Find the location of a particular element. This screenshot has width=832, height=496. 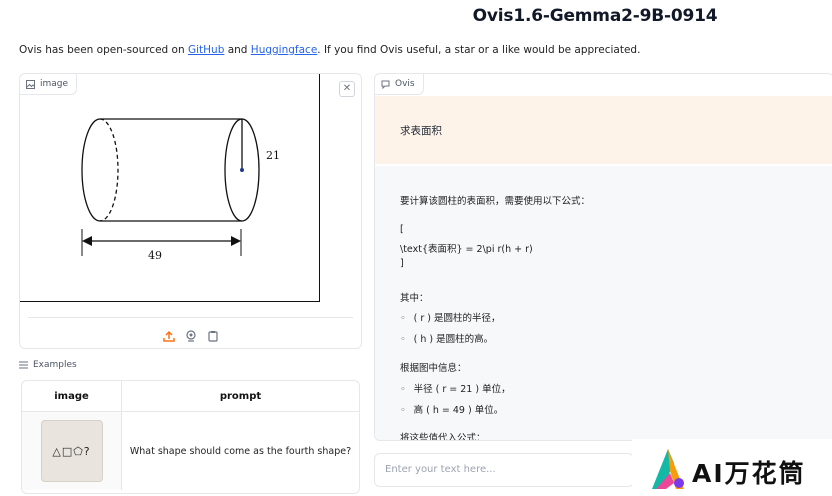

example-thumbnail: △□⬠? is located at coordinates (71, 451).